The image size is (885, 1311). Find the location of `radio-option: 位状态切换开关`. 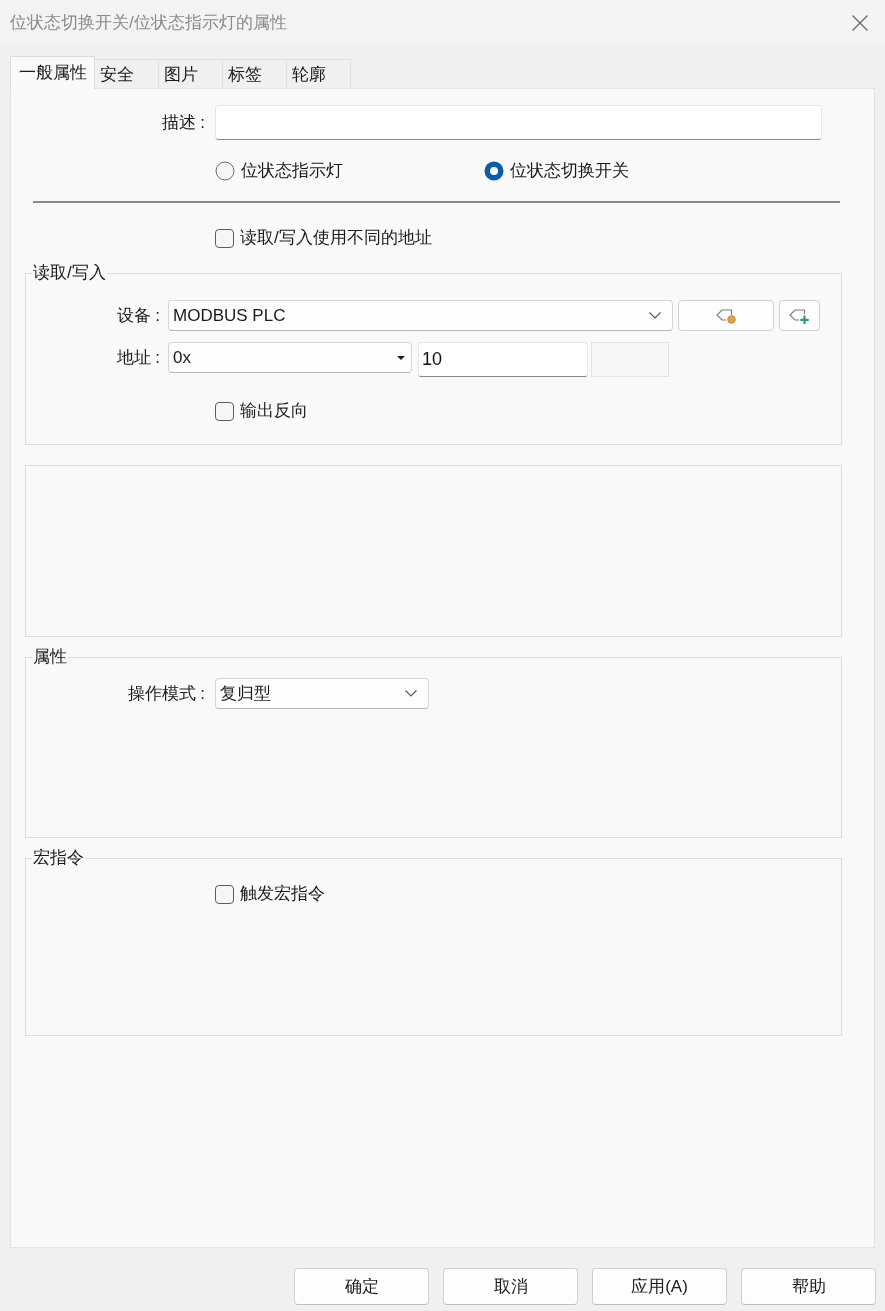

radio-option: 位状态切换开关 is located at coordinates (556, 171).